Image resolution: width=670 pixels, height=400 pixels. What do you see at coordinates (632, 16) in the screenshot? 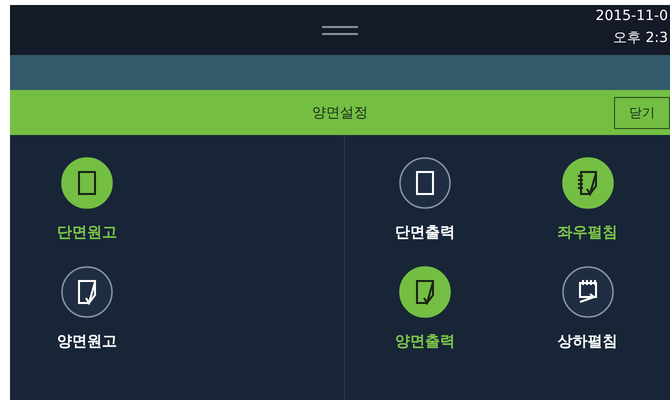
I see `date: 2015-11-0` at bounding box center [632, 16].